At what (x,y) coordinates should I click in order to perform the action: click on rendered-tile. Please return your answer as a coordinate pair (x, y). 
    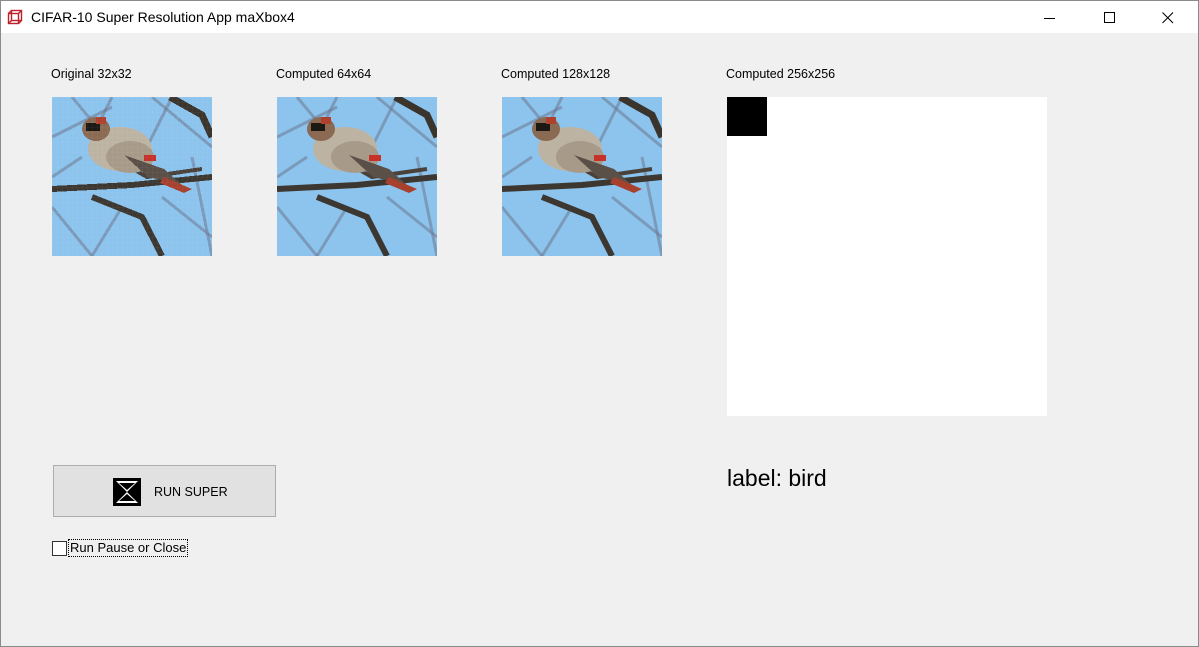
    Looking at the image, I should click on (747, 116).